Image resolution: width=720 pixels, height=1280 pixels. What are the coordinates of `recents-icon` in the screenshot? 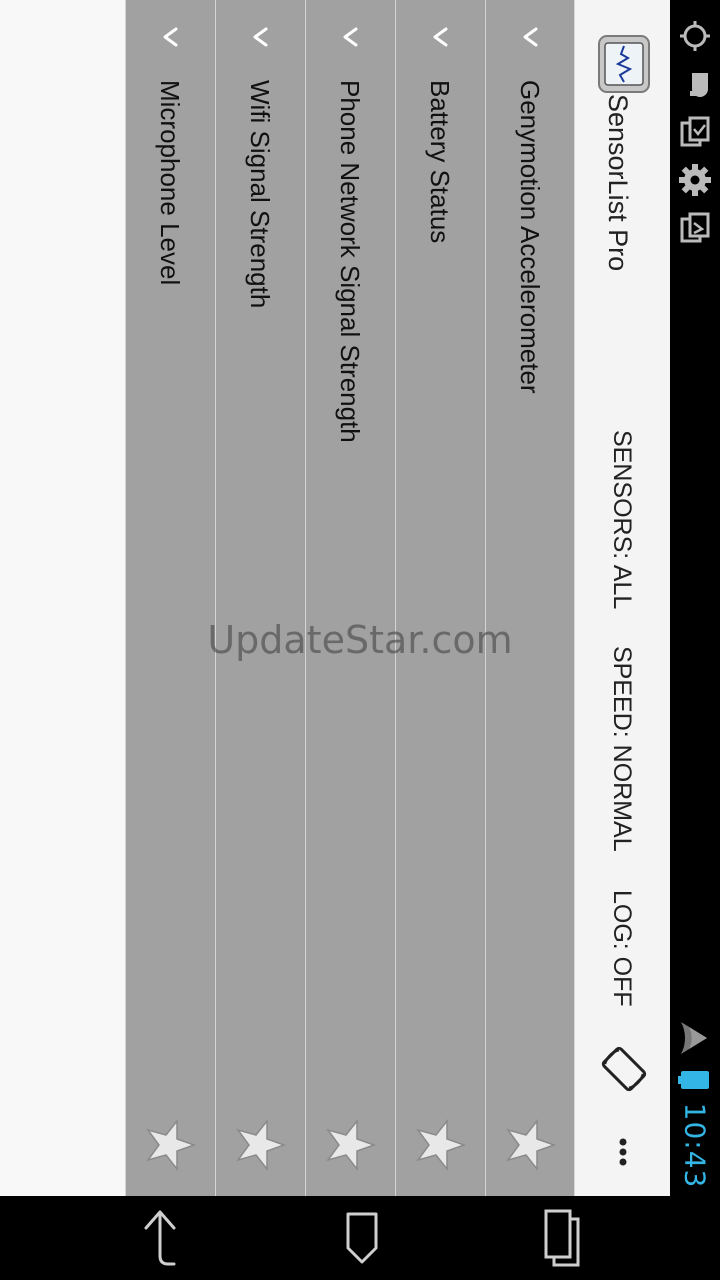 It's located at (562, 1238).